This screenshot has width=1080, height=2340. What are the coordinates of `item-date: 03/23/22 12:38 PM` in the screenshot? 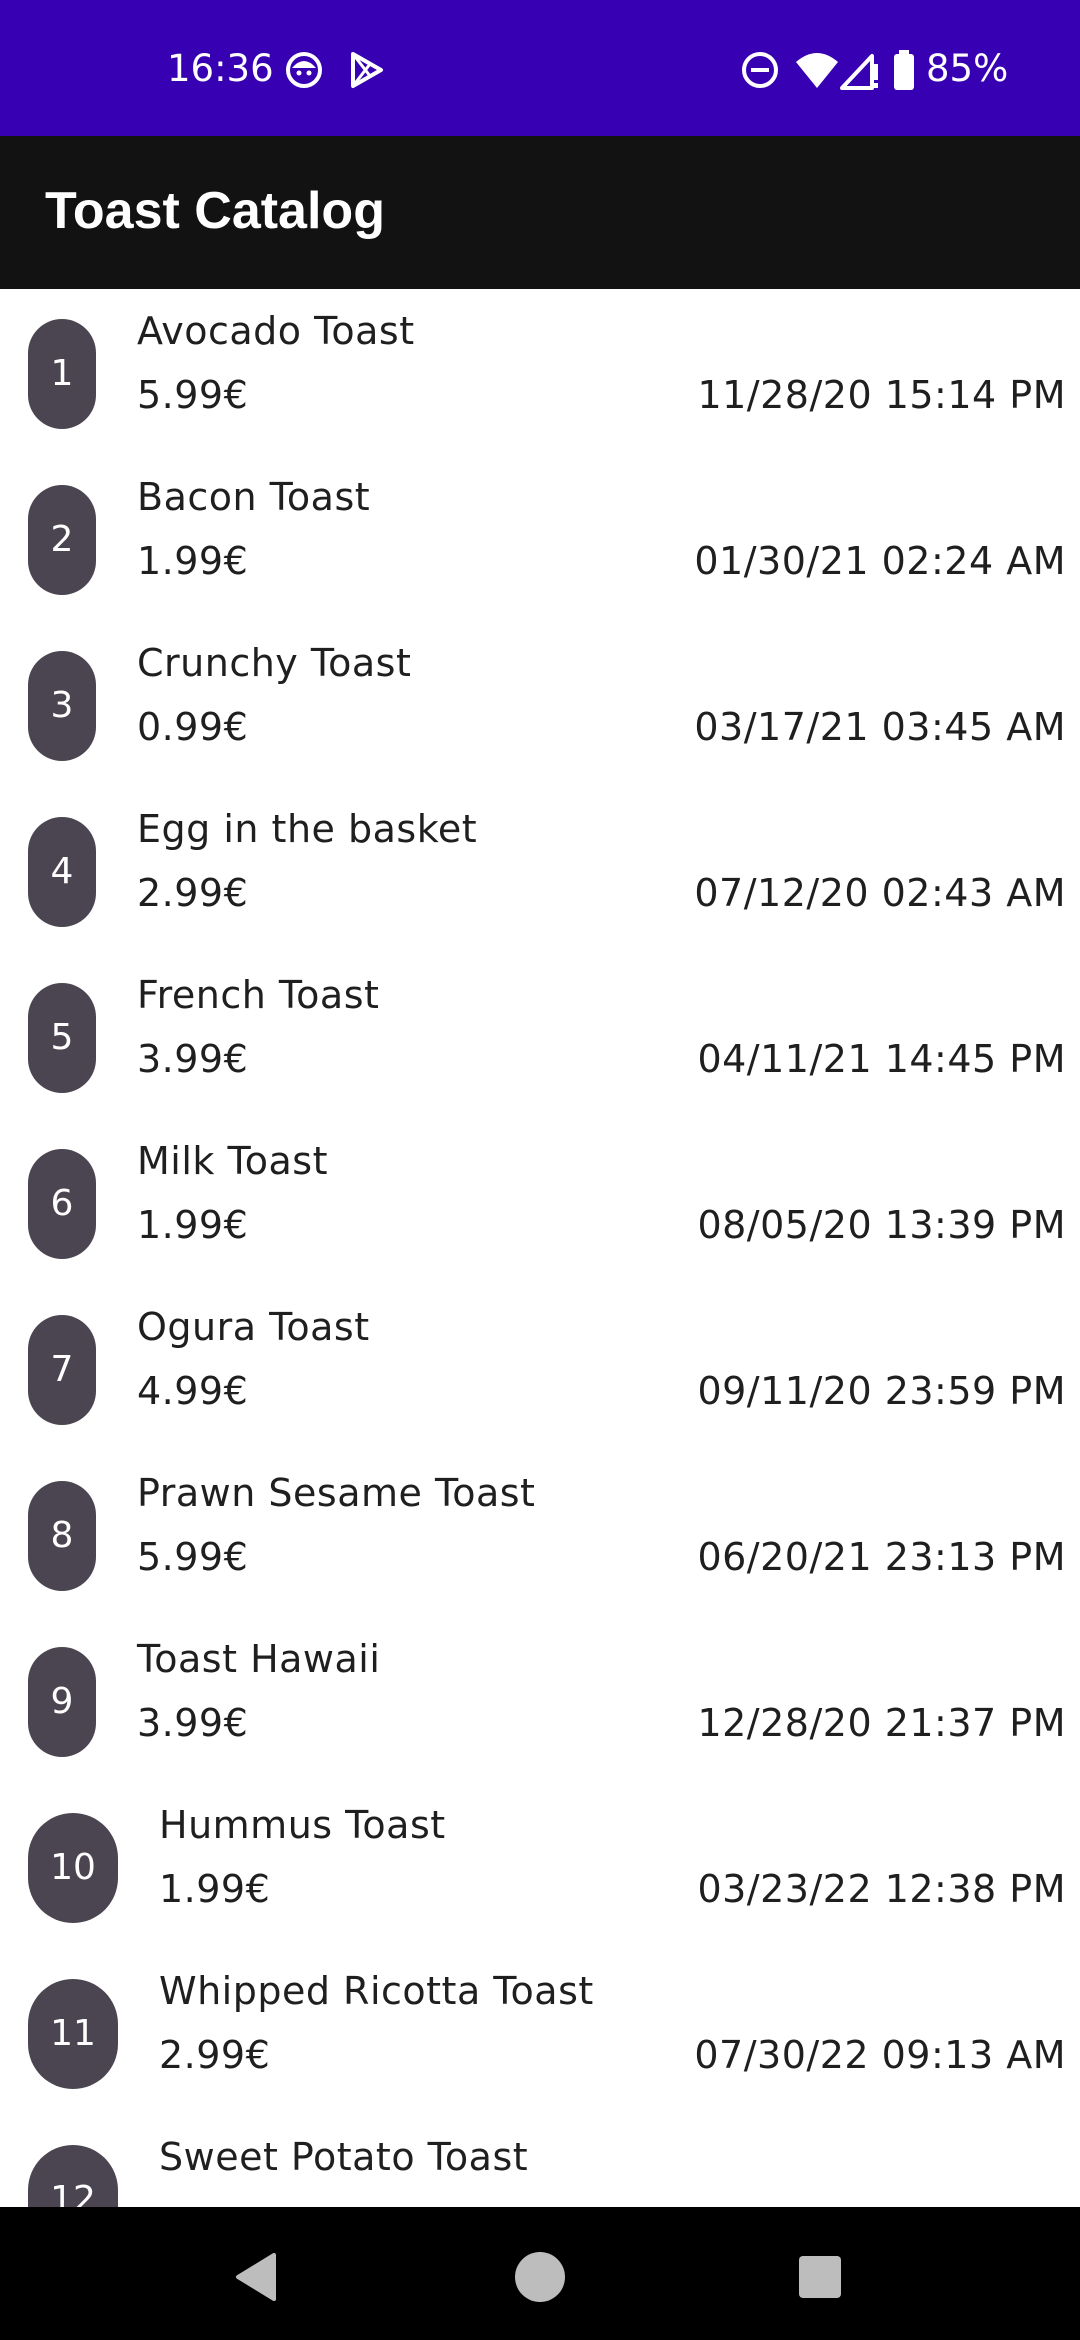 It's located at (881, 1889).